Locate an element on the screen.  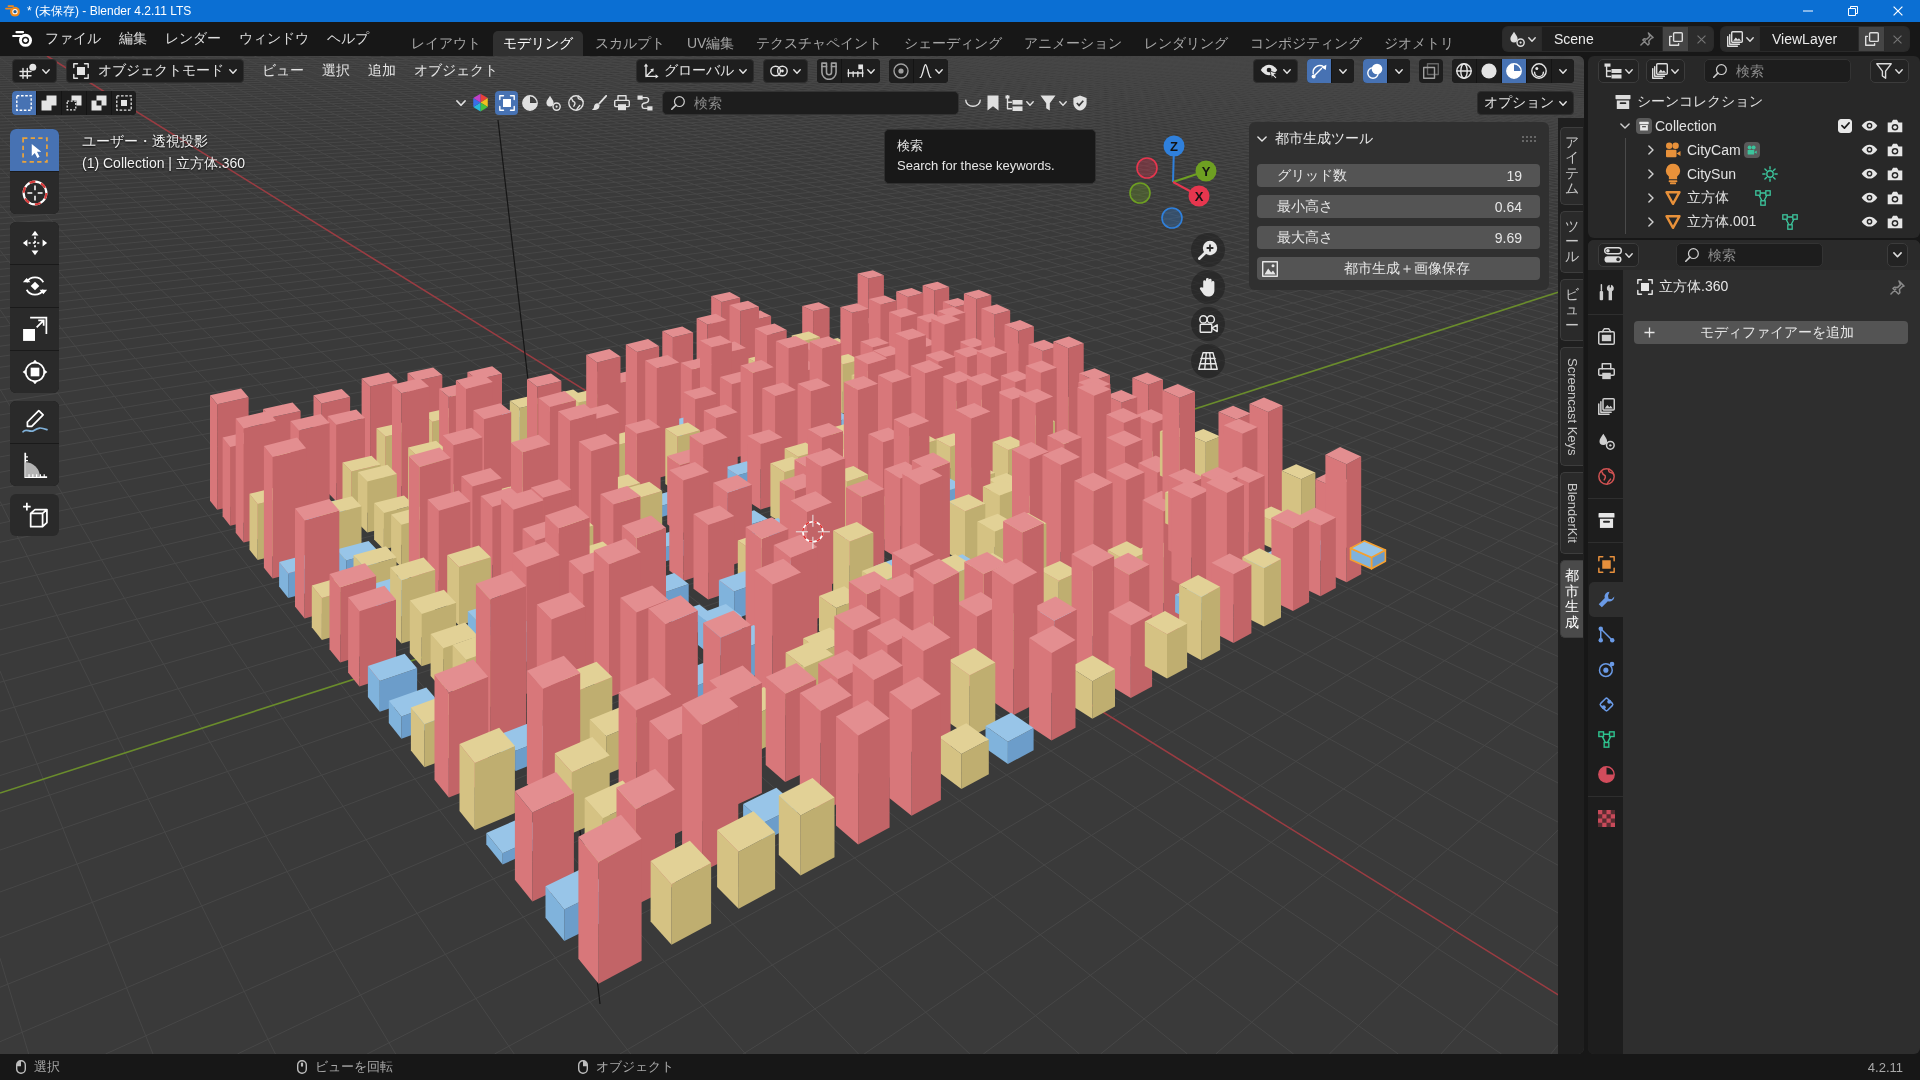
sidebar-tab: BlenderKit is located at coordinates (1571, 513).